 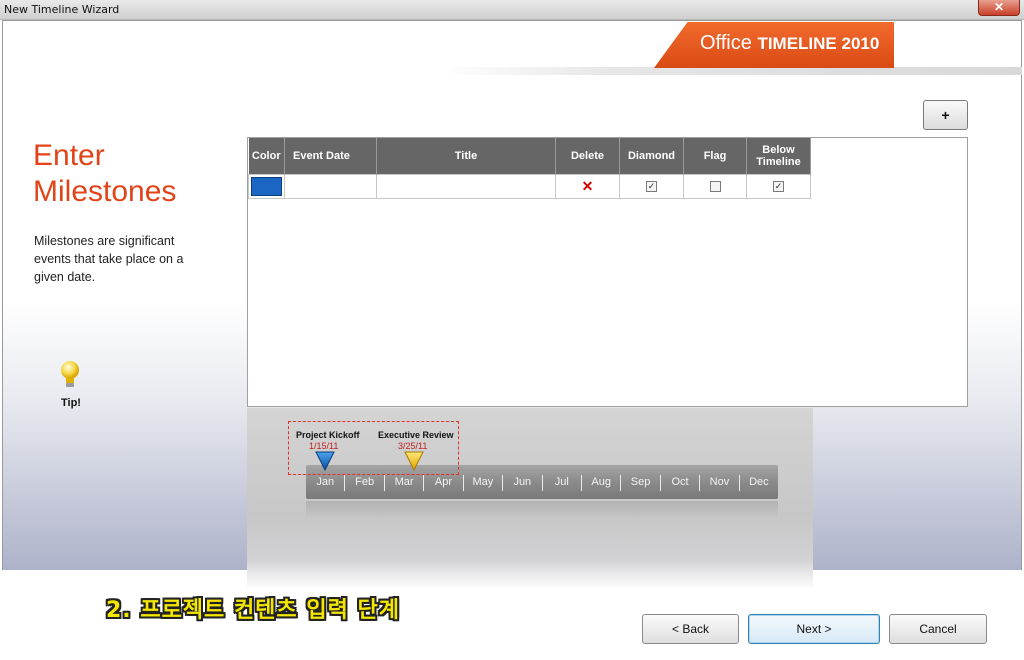 What do you see at coordinates (542, 510) in the screenshot?
I see `timeline-reflection` at bounding box center [542, 510].